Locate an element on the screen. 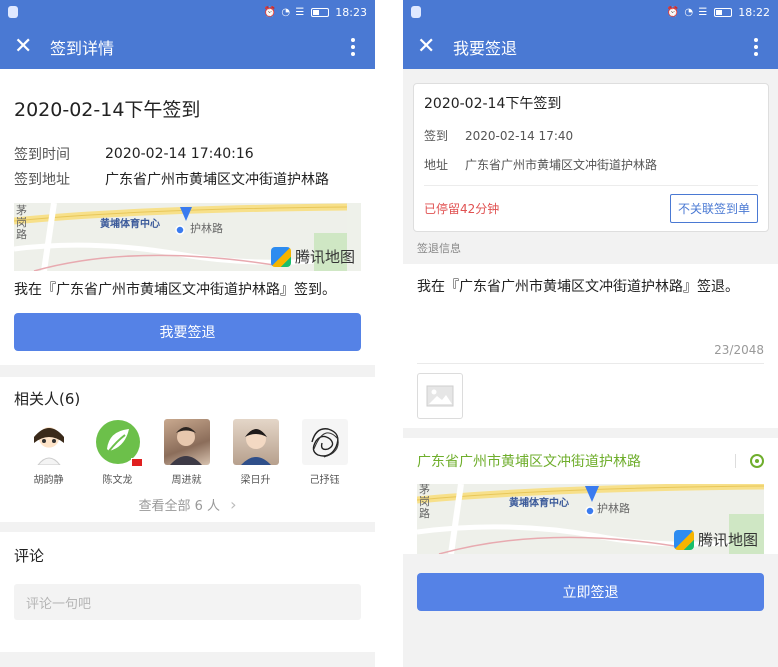  person-item: 己抒钰 is located at coordinates (324, 452).